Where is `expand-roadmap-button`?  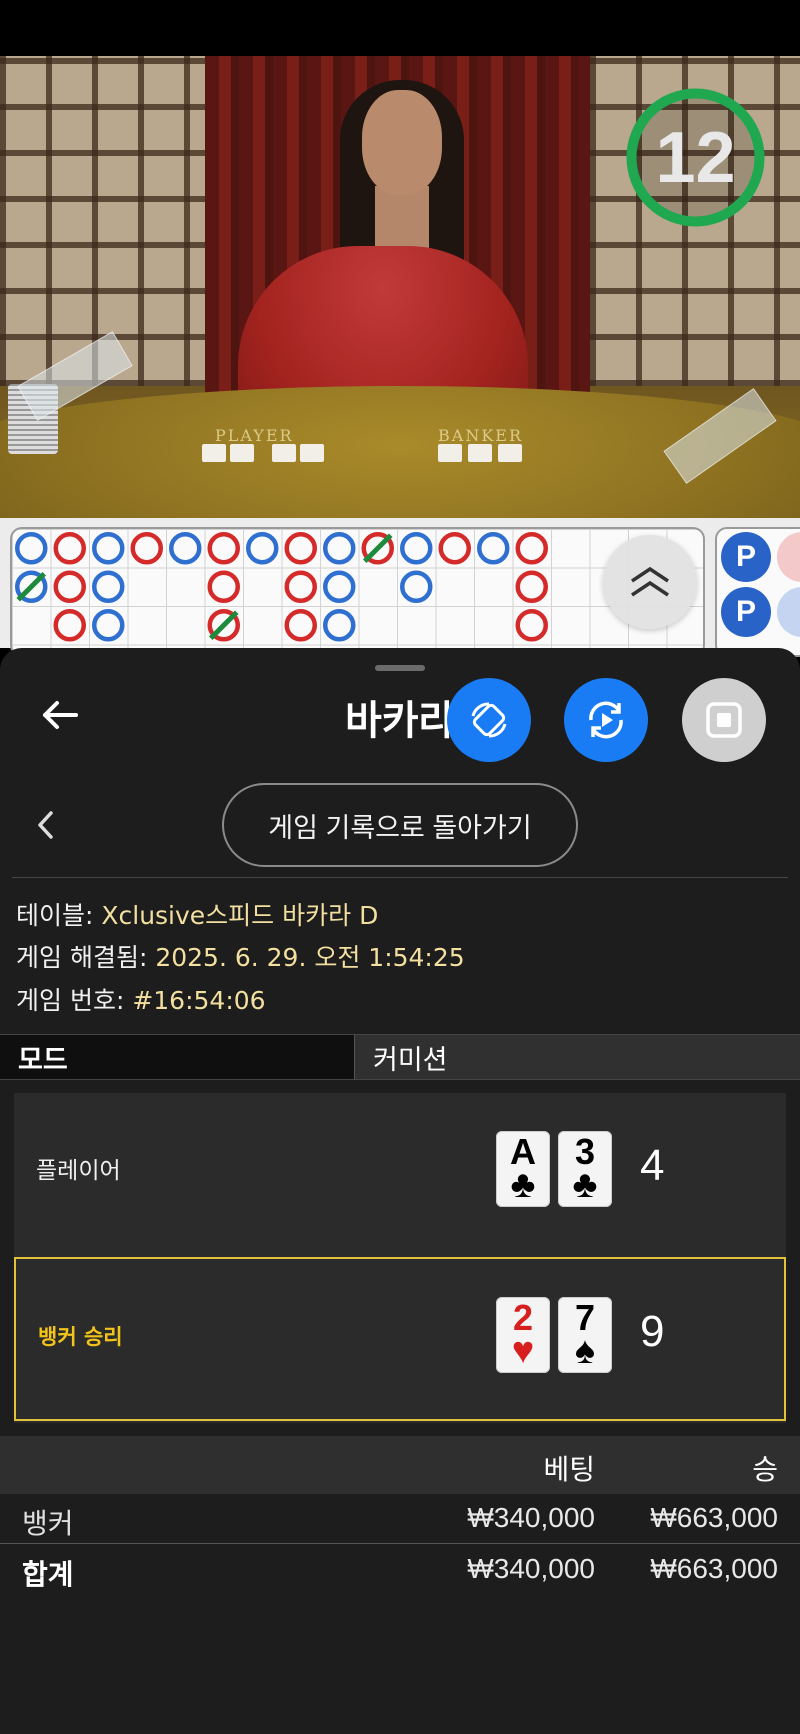 expand-roadmap-button is located at coordinates (650, 582).